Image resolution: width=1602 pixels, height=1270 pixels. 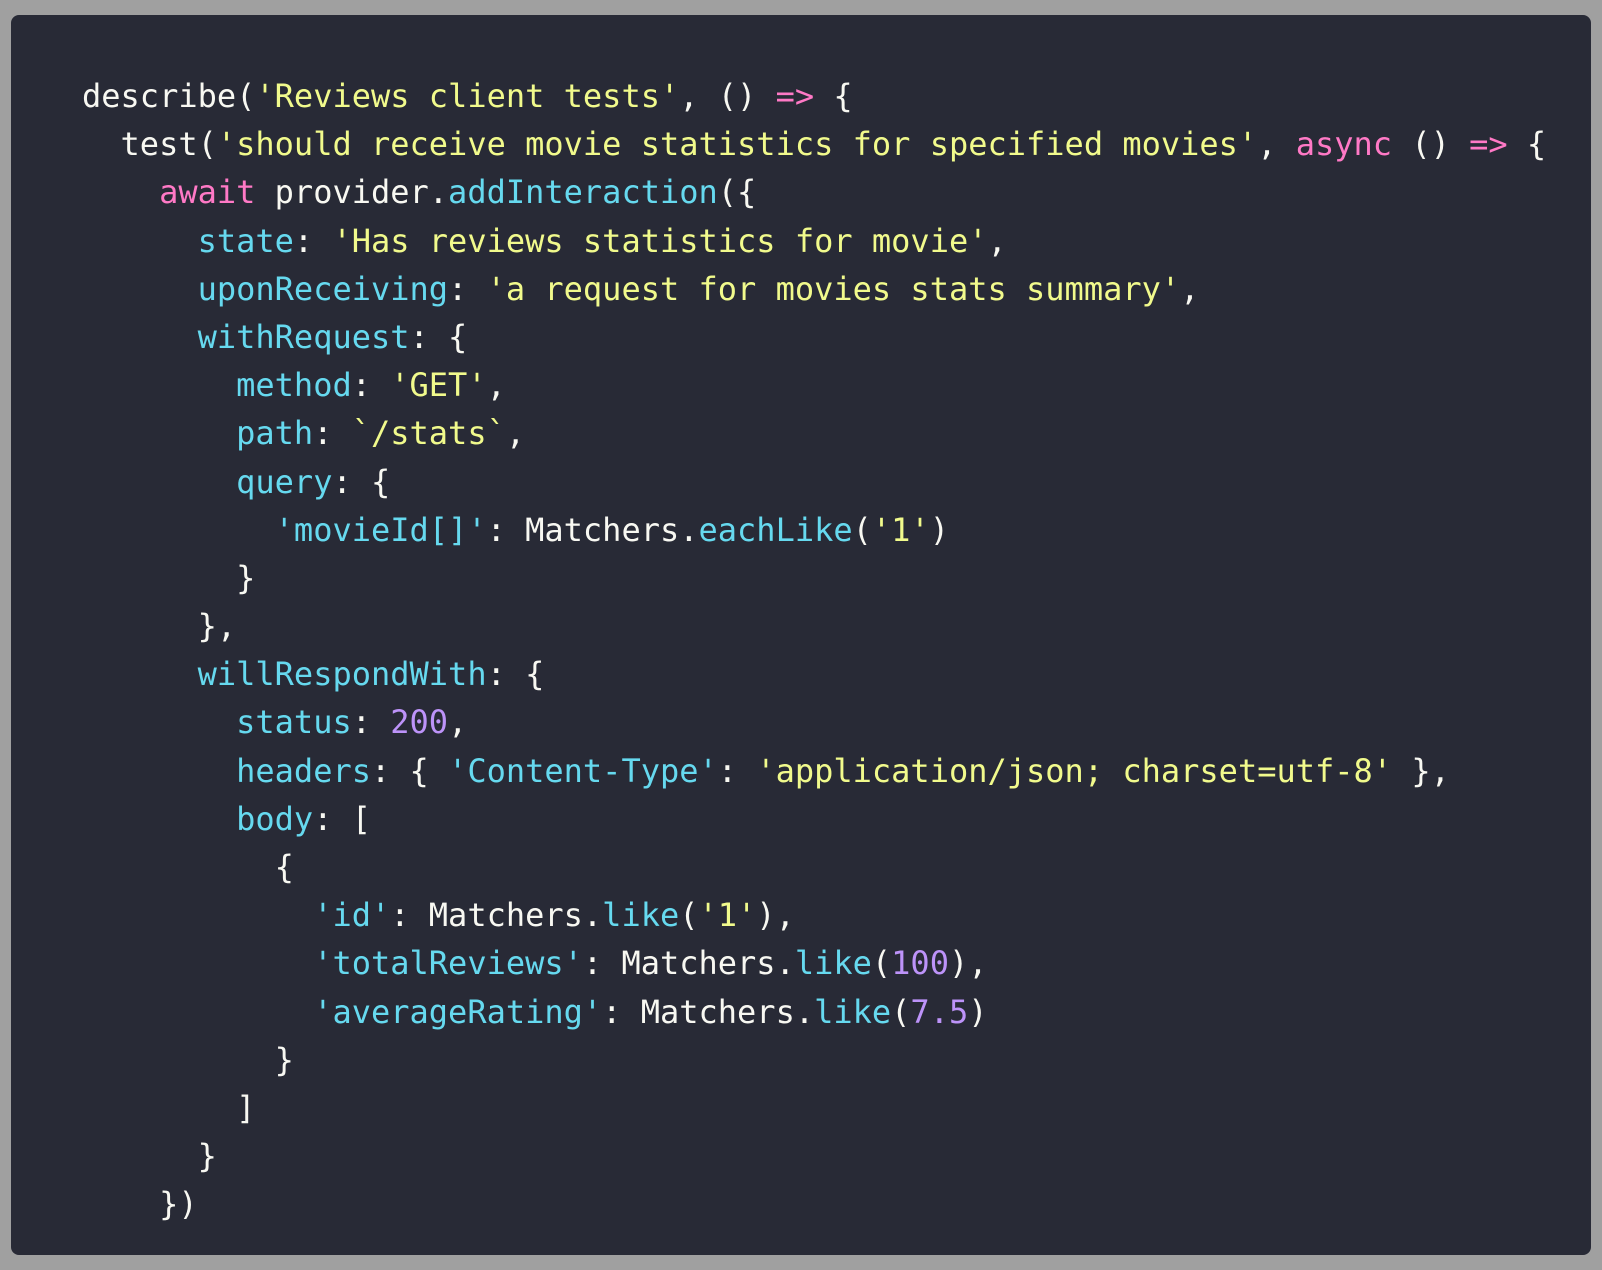 I want to click on code-line: 'id': Matchers.like('1'),, so click(x=814, y=915).